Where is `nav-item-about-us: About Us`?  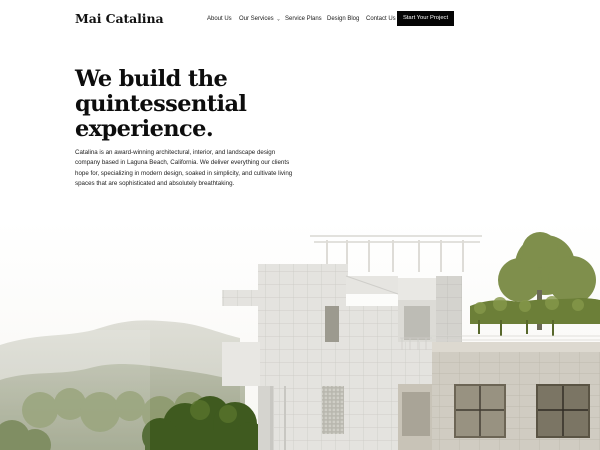
nav-item-about-us: About Us is located at coordinates (219, 19).